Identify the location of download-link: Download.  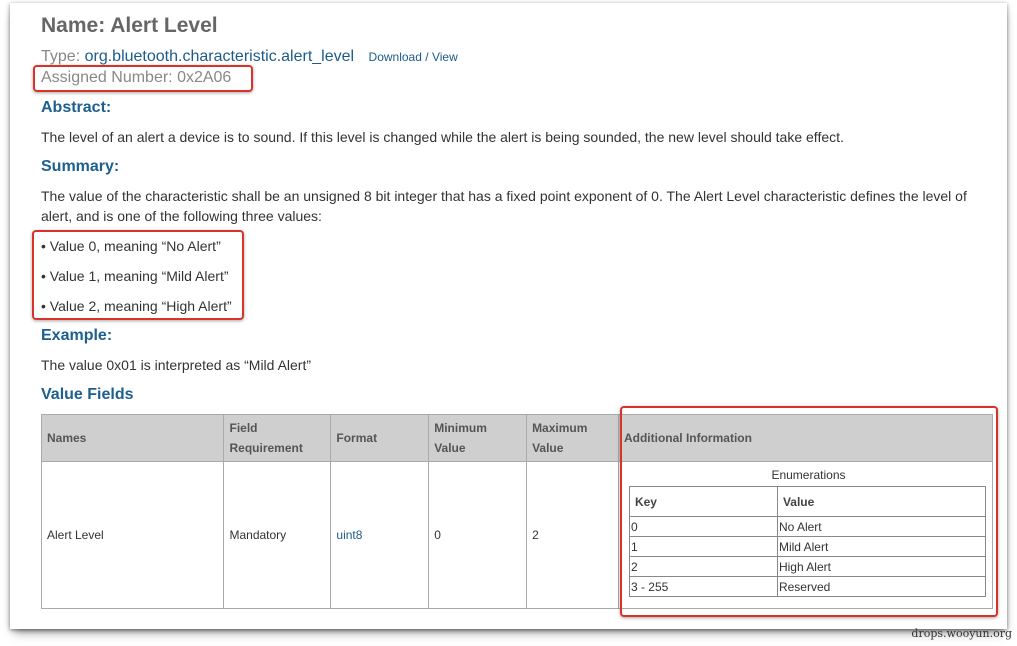
(395, 57).